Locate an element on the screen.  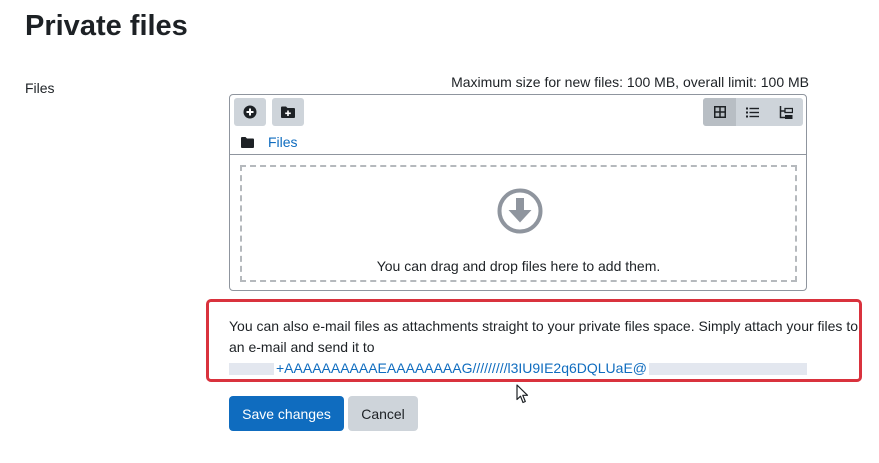
mouse-cursor-icon is located at coordinates (522, 394).